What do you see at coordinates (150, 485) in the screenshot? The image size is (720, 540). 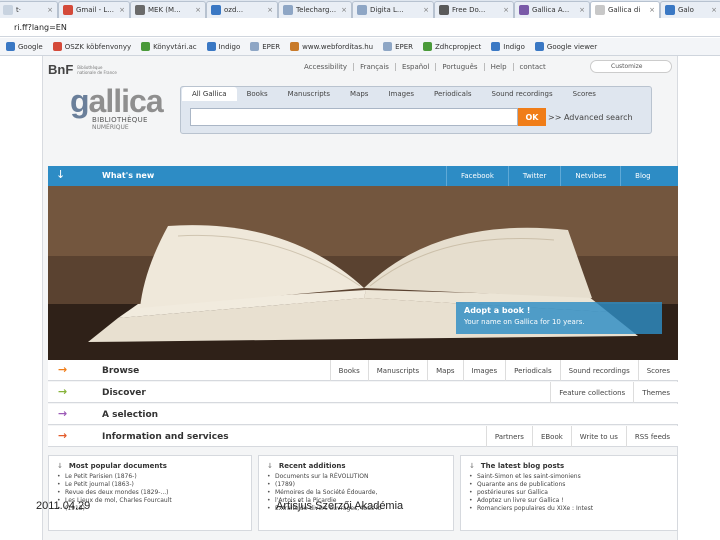 I see `list-item: Le Petit journal (1863-)` at bounding box center [150, 485].